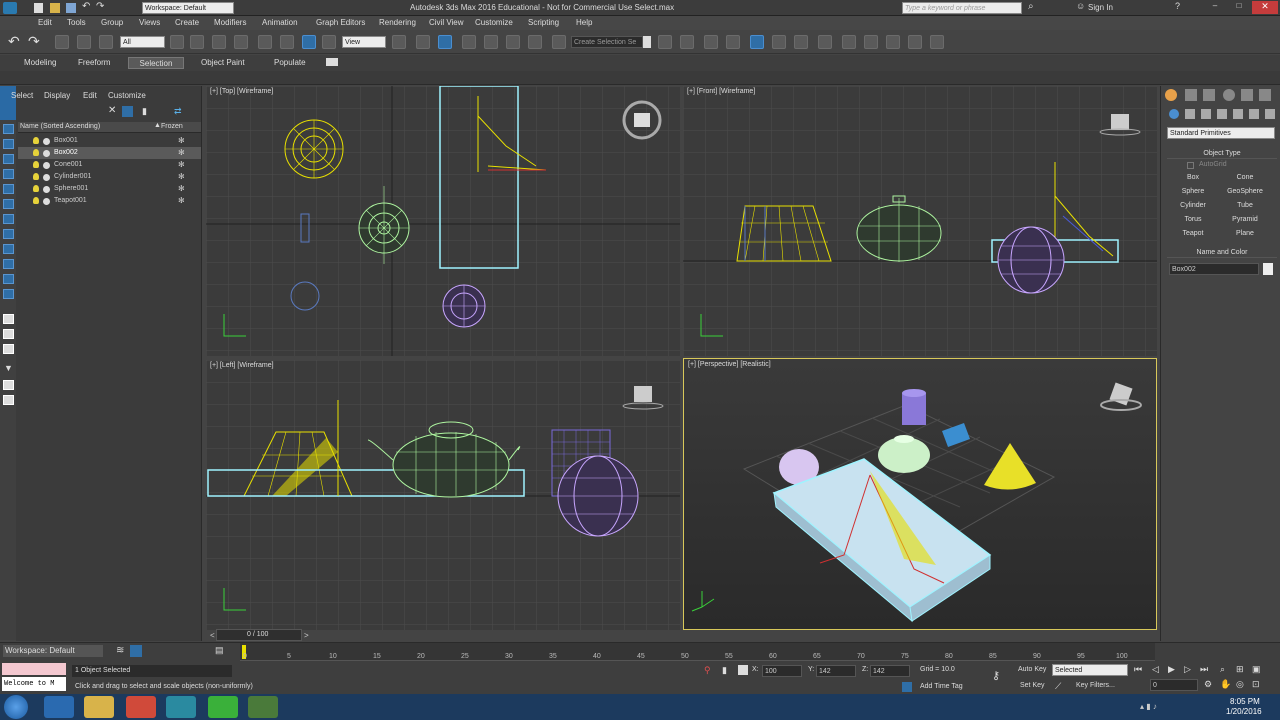  I want to click on undo-button-icon: ↶, so click(14, 41).